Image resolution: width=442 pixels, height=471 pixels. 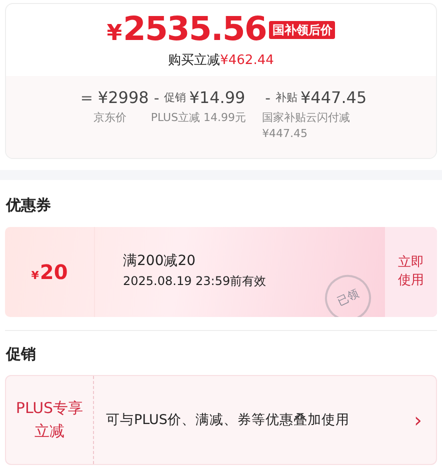 I want to click on breakdown-amount: ¥447.45, so click(x=333, y=98).